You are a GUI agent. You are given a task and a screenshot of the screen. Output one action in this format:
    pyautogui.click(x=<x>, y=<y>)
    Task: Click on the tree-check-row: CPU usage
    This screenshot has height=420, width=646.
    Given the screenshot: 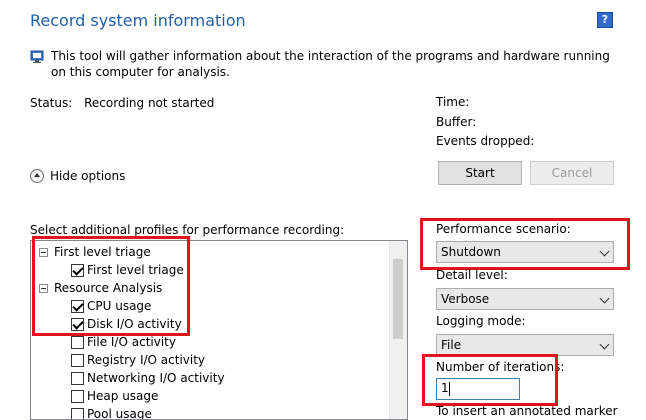 What is the action you would take?
    pyautogui.click(x=111, y=306)
    